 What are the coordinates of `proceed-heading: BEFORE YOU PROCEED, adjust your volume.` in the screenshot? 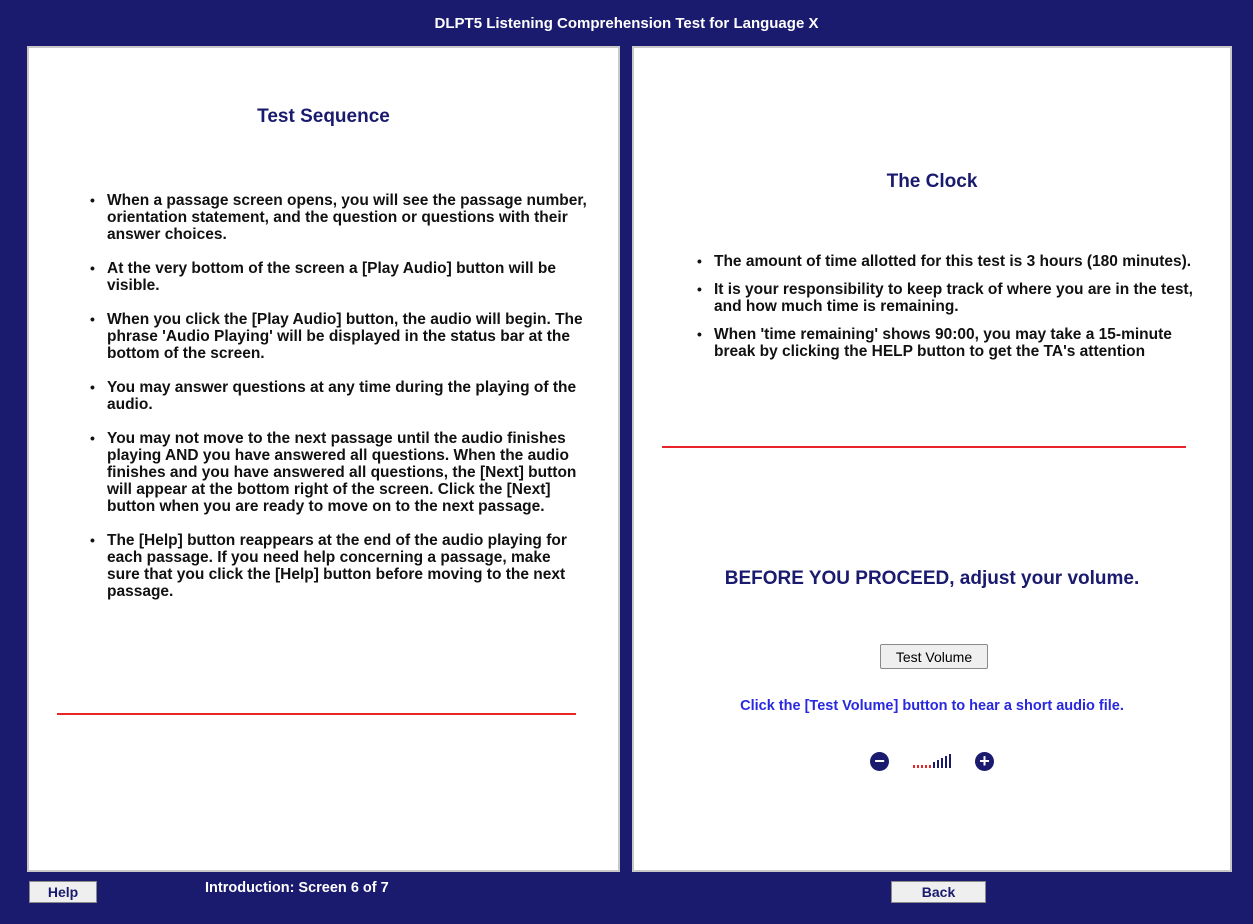 It's located at (932, 578).